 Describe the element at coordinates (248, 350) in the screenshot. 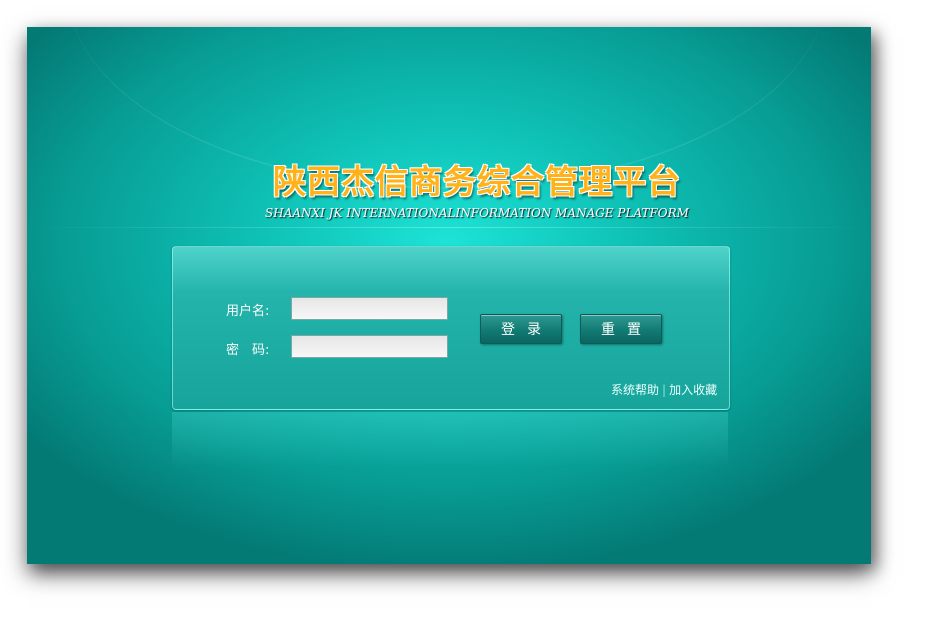

I see `password-label: 密 码:` at that location.